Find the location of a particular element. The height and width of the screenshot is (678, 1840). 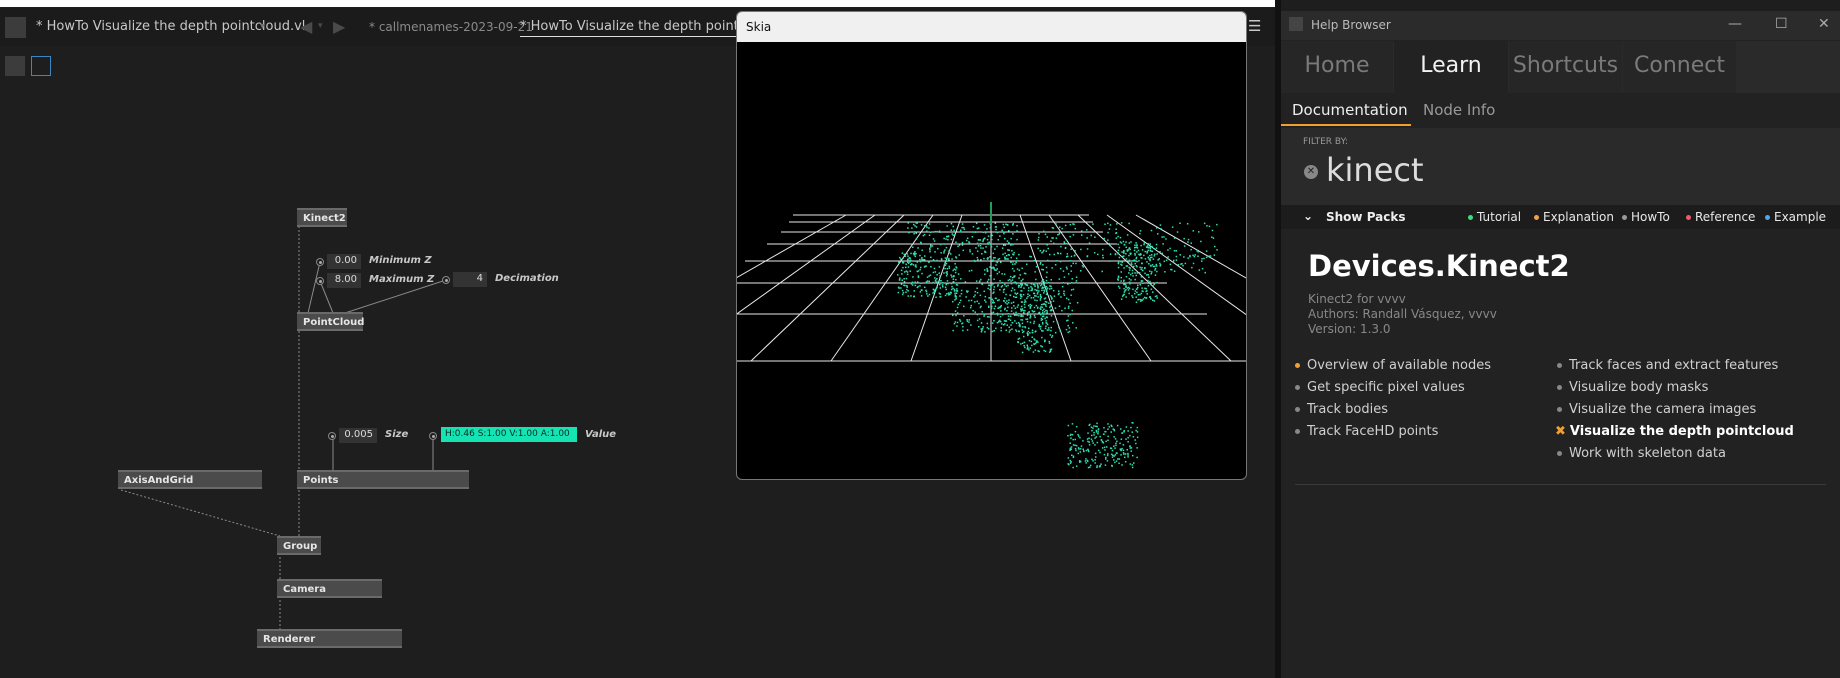

maximum-z-value: 8.00 is located at coordinates (344, 280).